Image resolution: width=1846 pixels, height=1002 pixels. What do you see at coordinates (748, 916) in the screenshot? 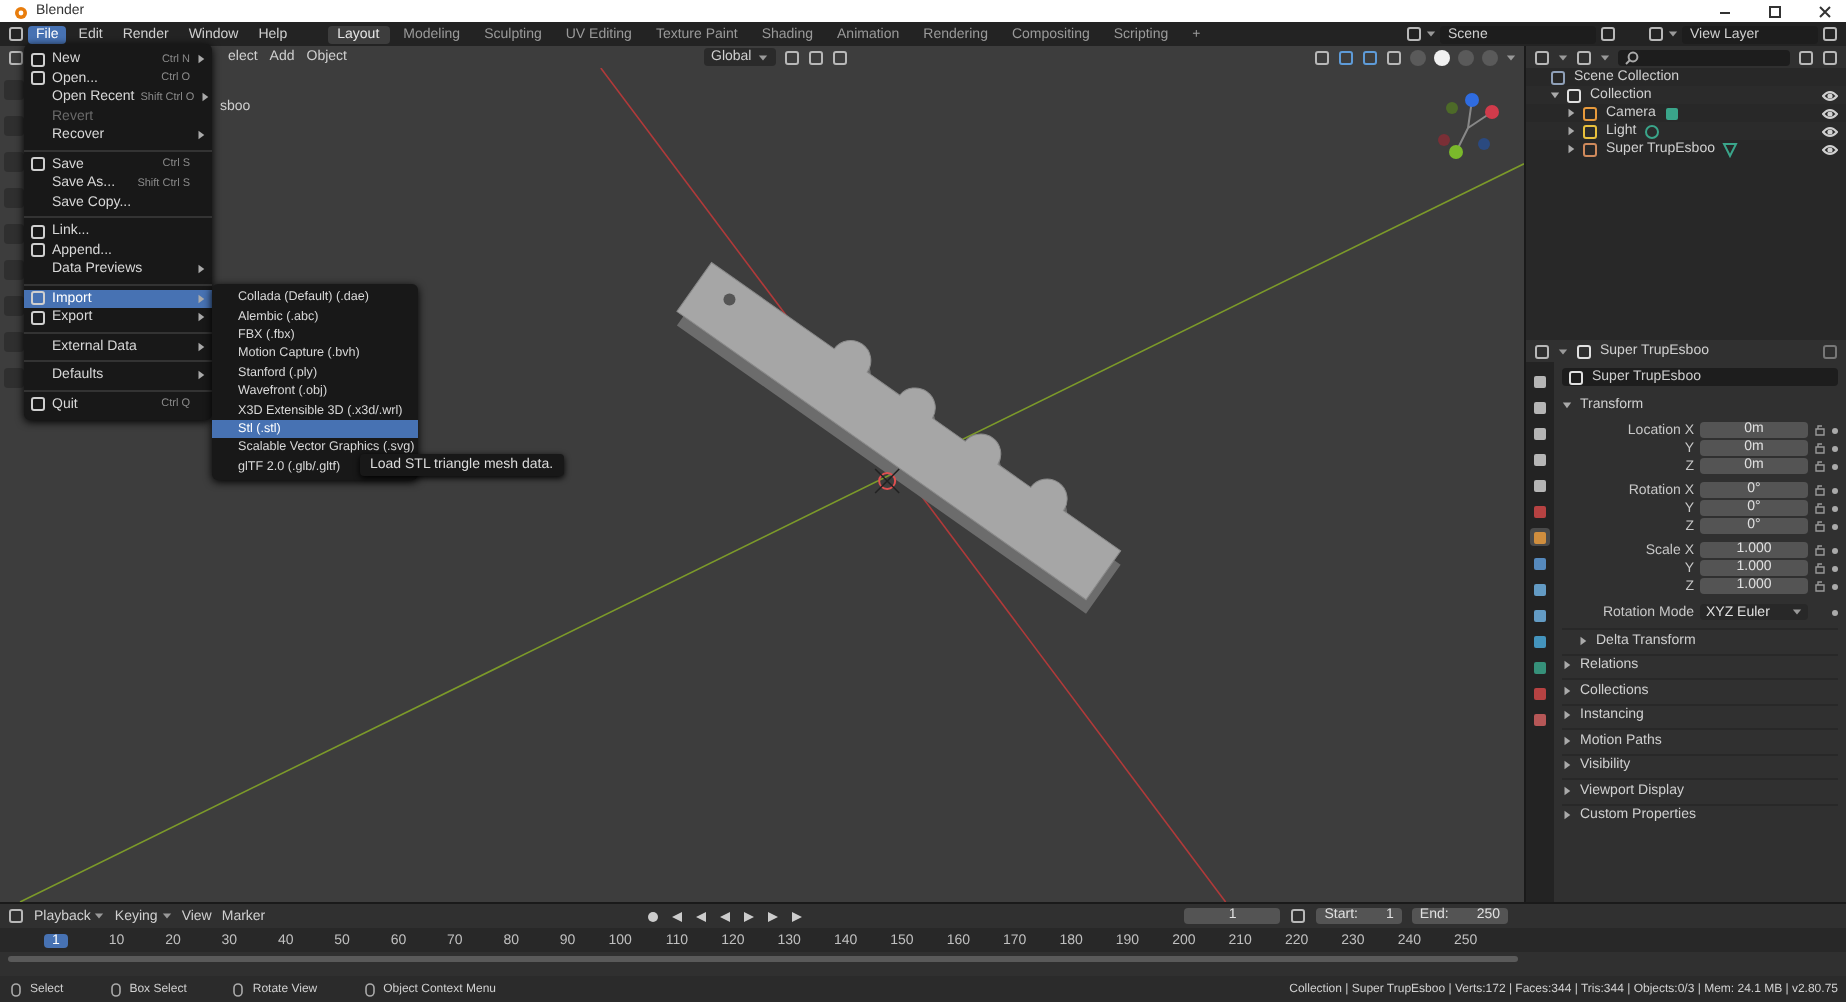
I see `play-icon` at bounding box center [748, 916].